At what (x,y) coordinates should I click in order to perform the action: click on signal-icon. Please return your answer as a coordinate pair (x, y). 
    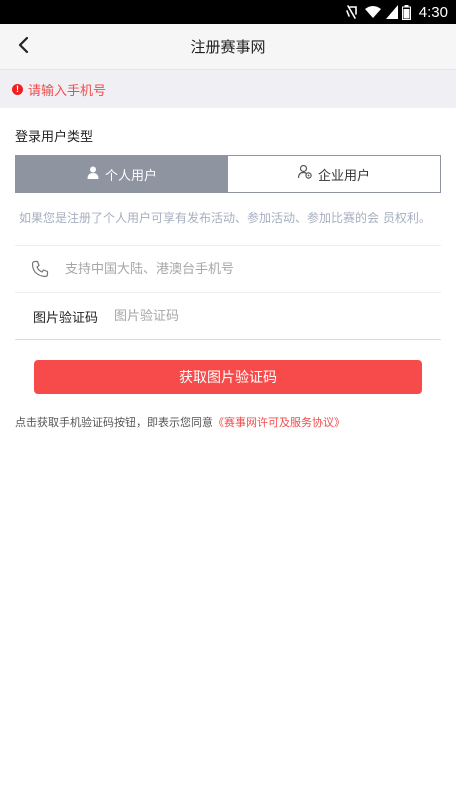
    Looking at the image, I should click on (391, 12).